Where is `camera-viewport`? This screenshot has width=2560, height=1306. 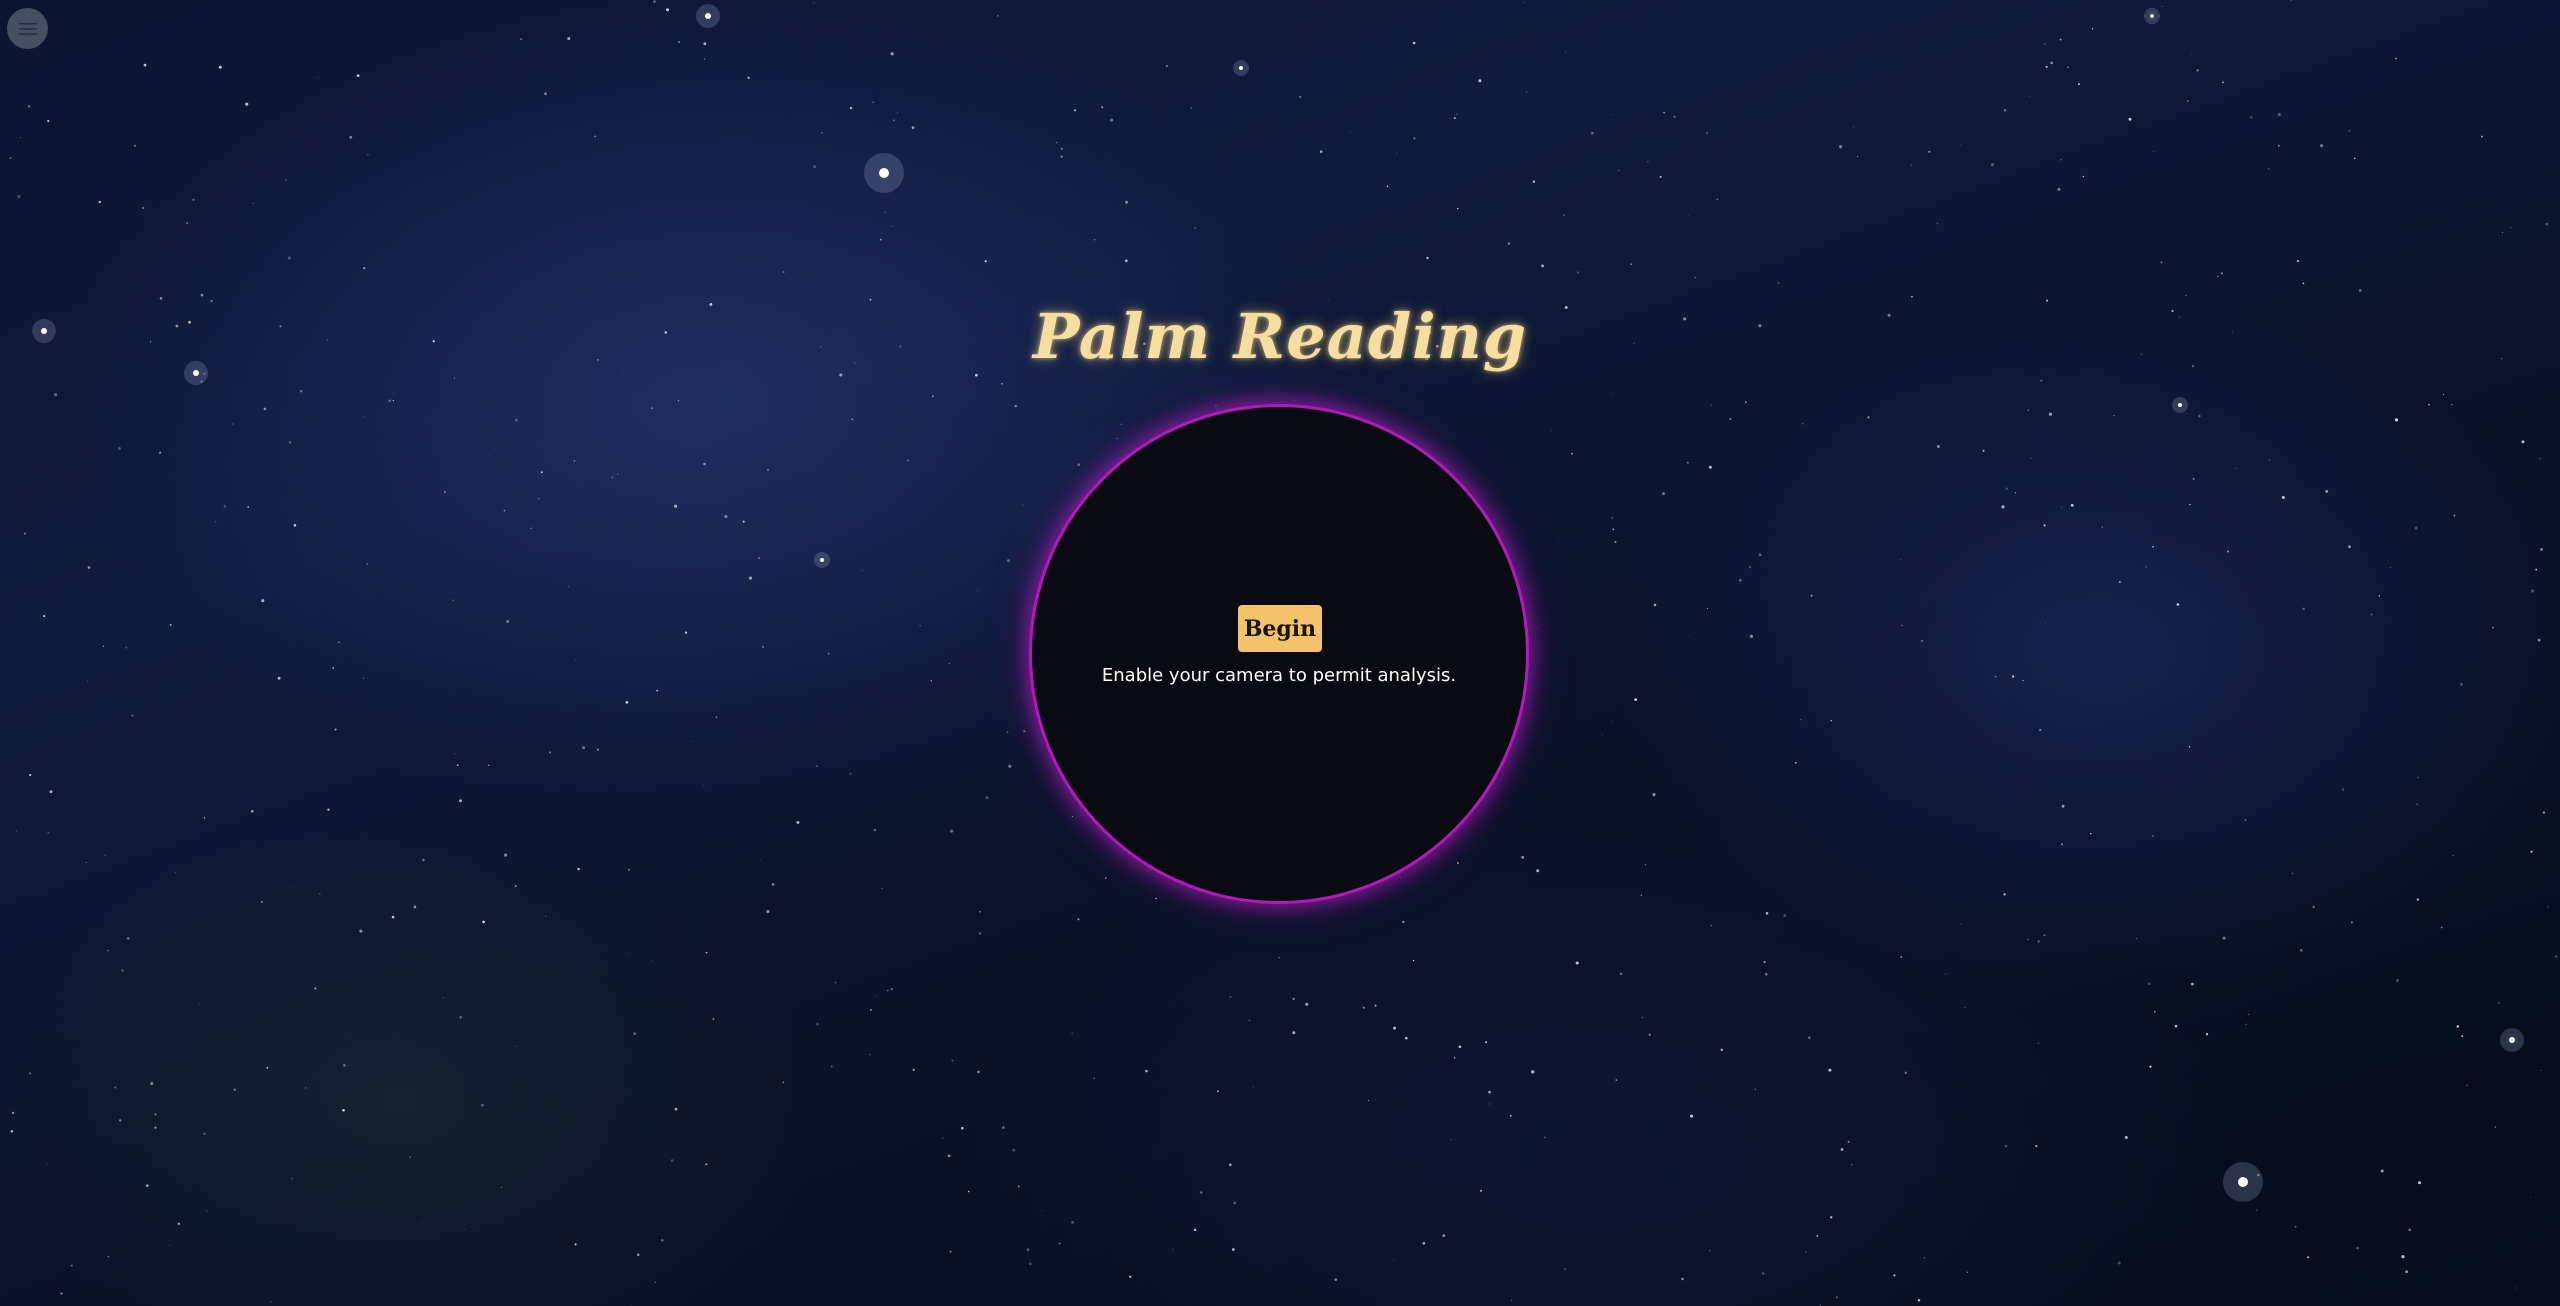
camera-viewport is located at coordinates (1279, 654).